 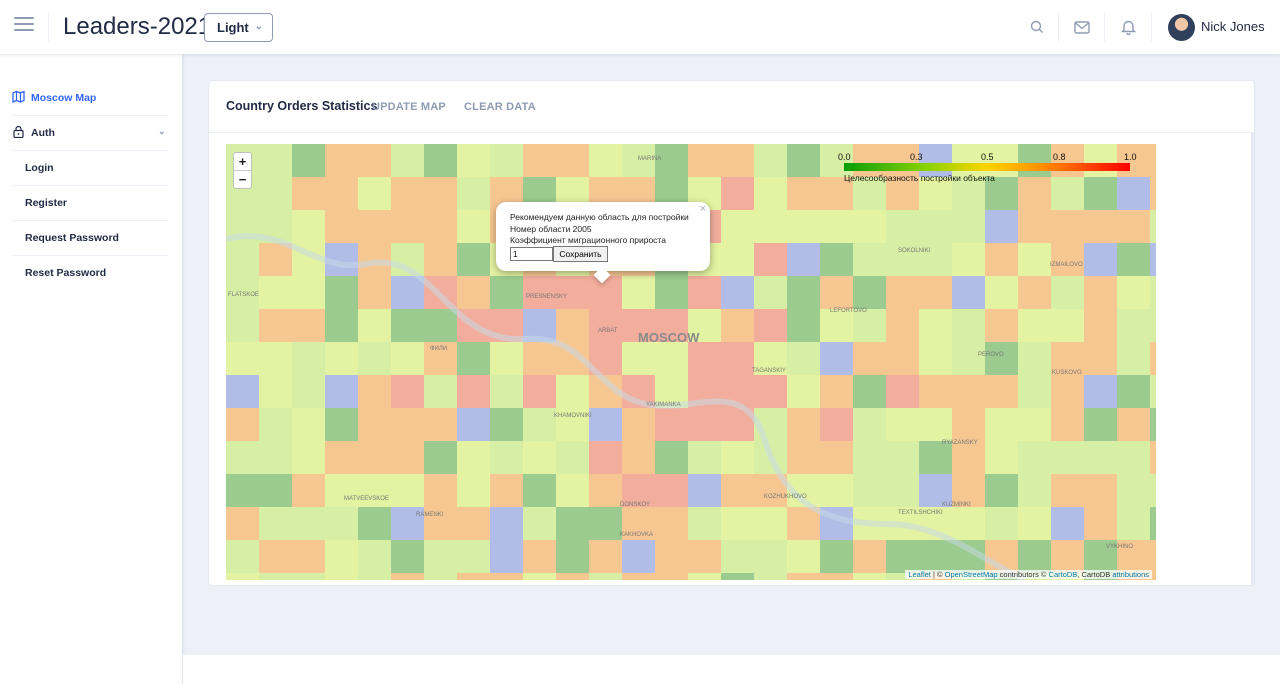 What do you see at coordinates (91, 97) in the screenshot?
I see `sidebar-item-moscow-map: Moscow Map` at bounding box center [91, 97].